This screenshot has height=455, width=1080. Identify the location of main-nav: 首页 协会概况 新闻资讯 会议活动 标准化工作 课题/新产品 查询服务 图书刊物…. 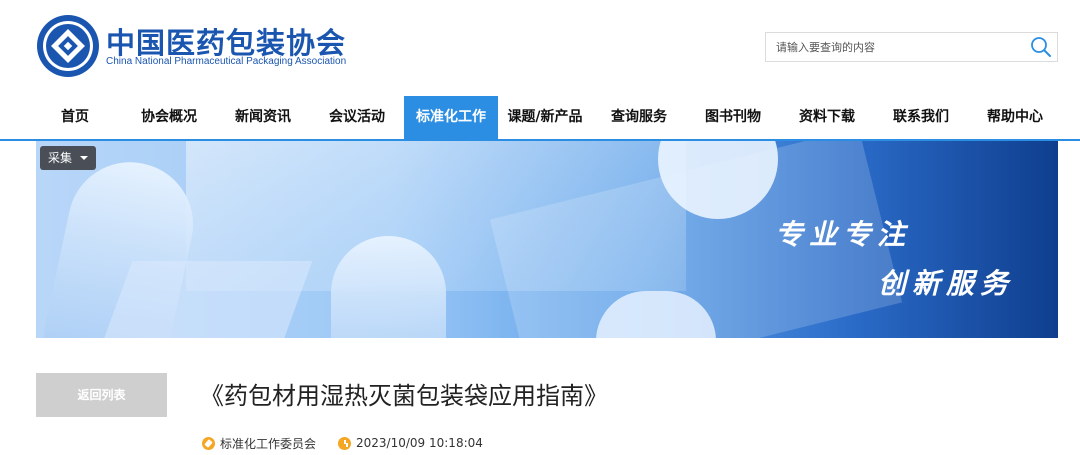
(540, 118).